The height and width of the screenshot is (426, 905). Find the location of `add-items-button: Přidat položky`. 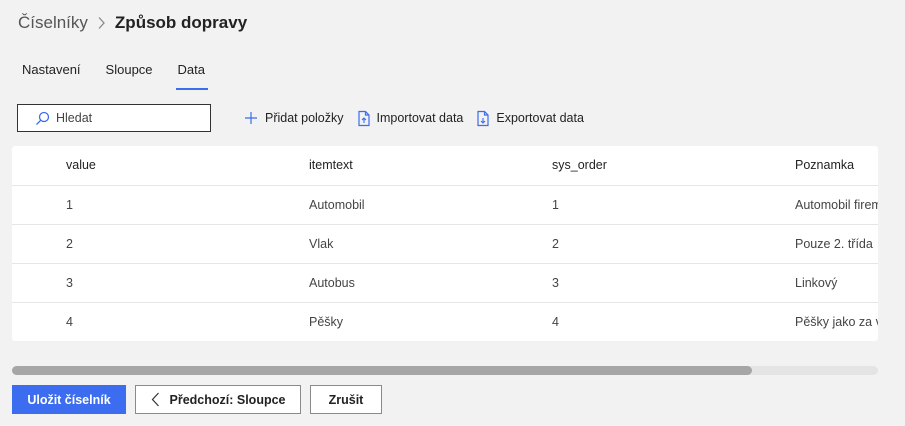

add-items-button: Přidat položky is located at coordinates (293, 118).